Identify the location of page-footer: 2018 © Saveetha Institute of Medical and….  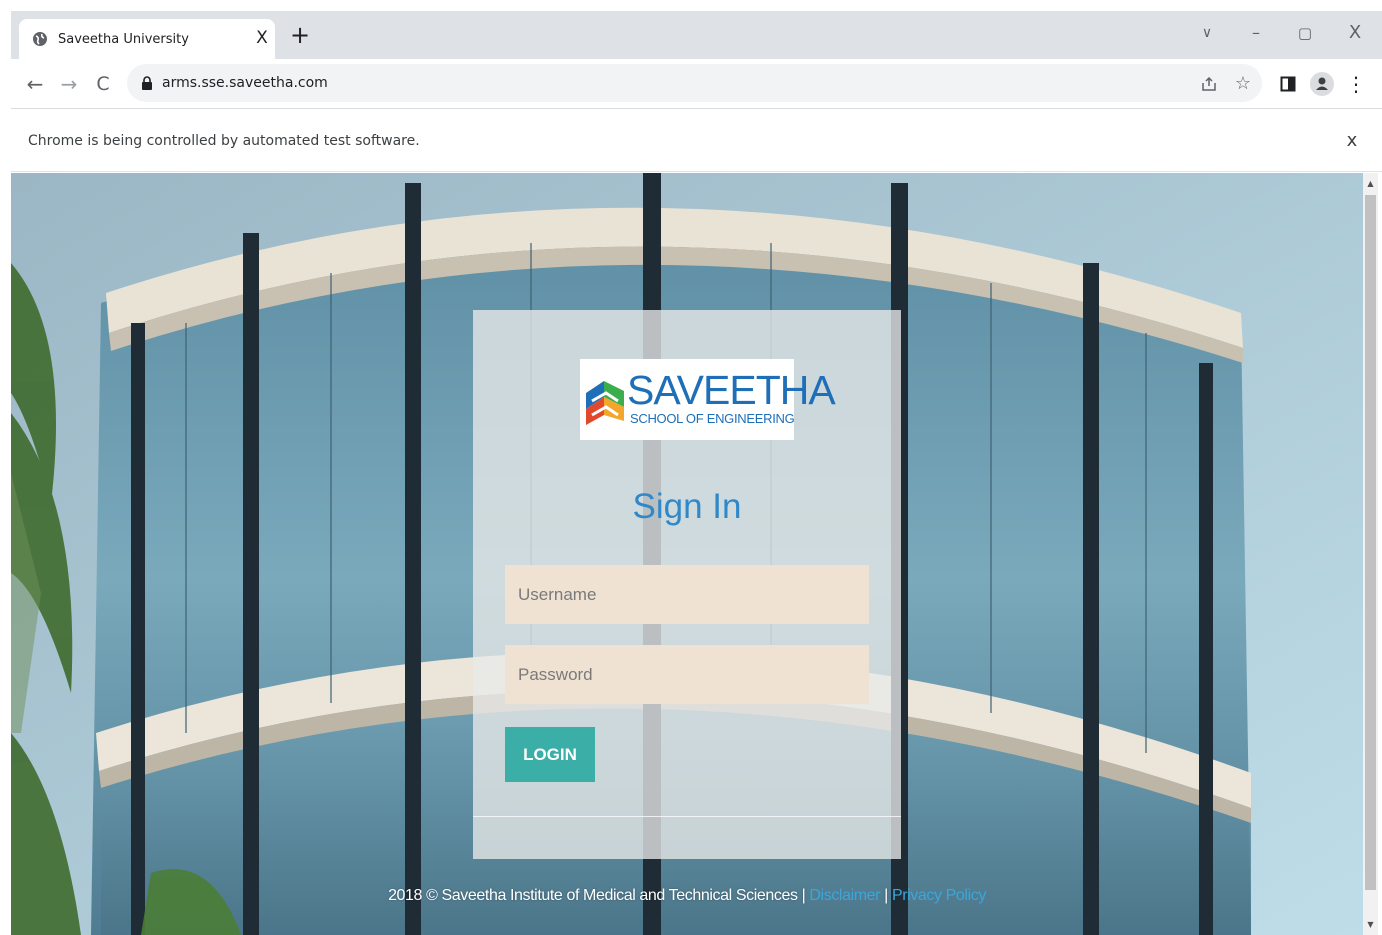
(687, 896).